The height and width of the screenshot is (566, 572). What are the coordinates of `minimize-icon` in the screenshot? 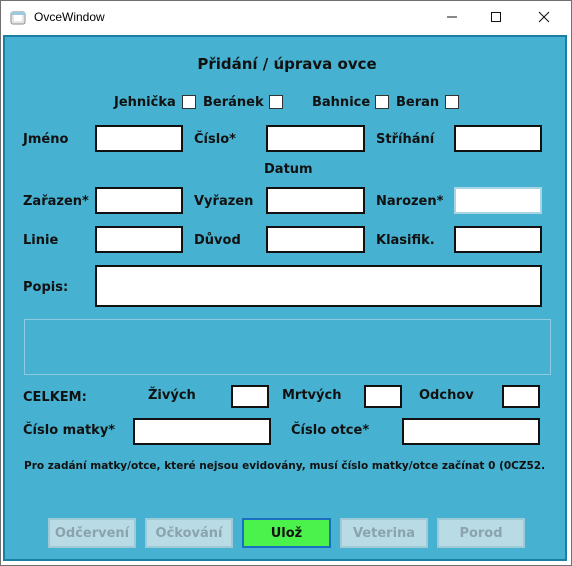 It's located at (452, 17).